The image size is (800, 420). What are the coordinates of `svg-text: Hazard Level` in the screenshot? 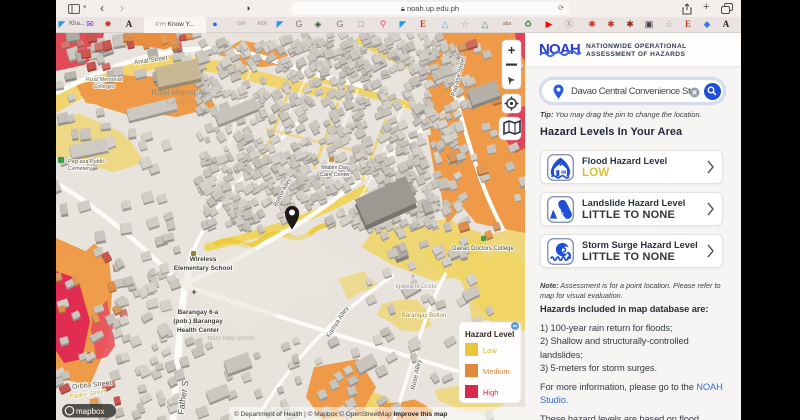 It's located at (489, 334).